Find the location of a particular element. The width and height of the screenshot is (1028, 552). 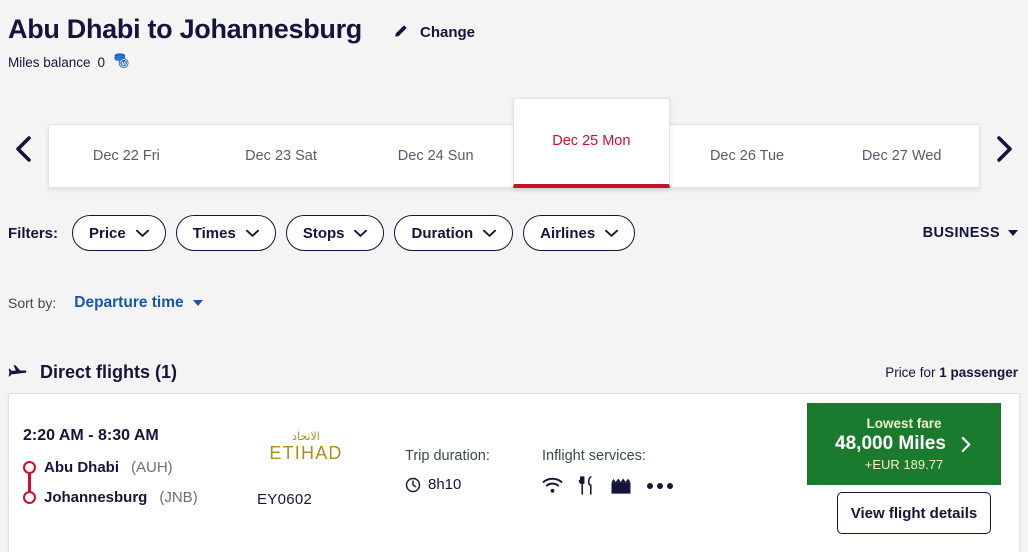

sort-by-selector: Departure time is located at coordinates (138, 303).